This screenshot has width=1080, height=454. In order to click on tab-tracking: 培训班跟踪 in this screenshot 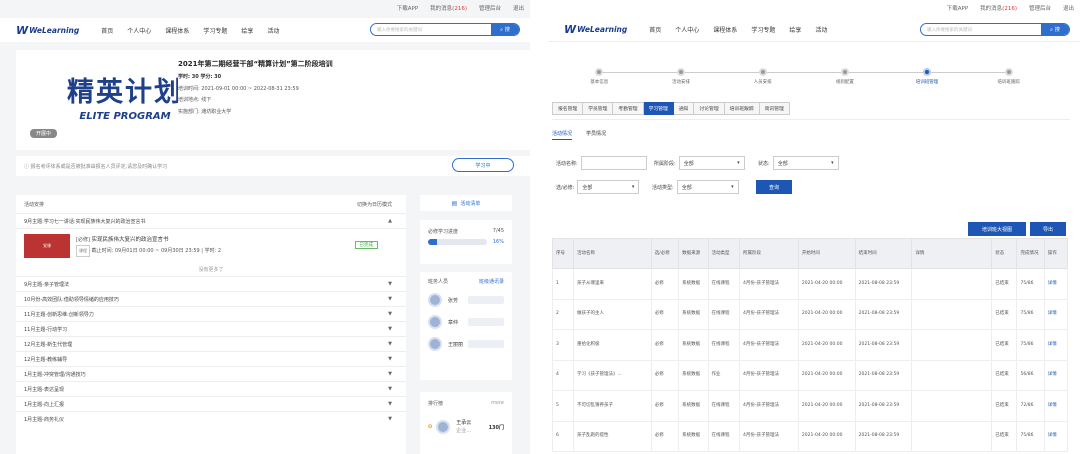, I will do `click(742, 108)`.